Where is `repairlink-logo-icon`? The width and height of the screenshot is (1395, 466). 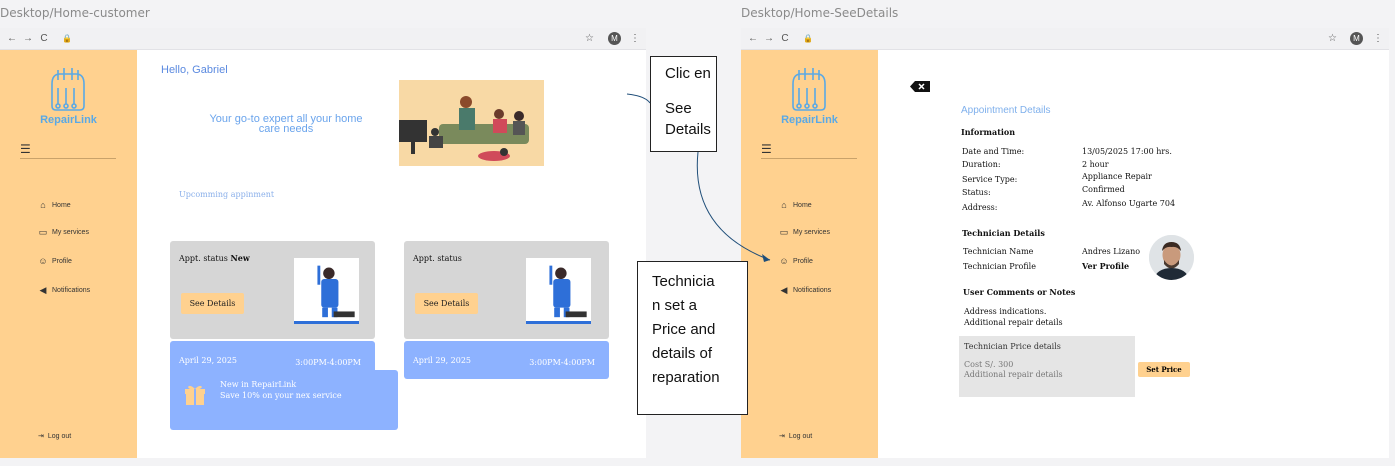
repairlink-logo-icon is located at coordinates (68, 89).